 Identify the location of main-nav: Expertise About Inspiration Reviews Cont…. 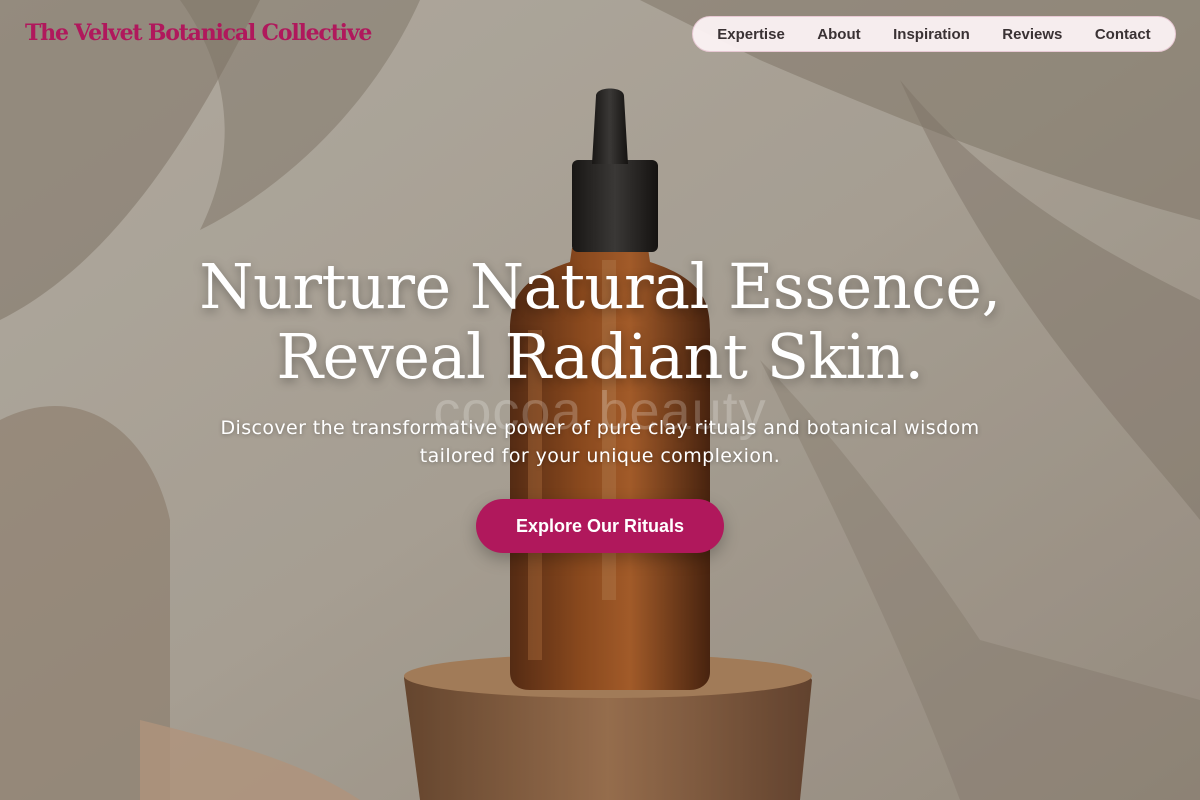
(934, 34).